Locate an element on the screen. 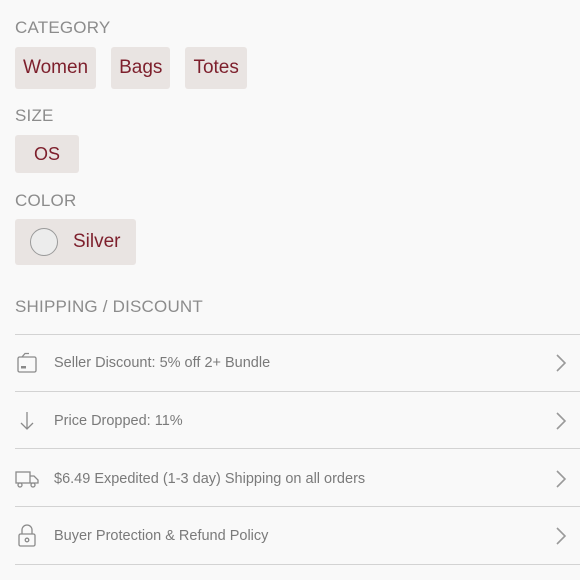 The image size is (580, 580). lock-icon is located at coordinates (27, 536).